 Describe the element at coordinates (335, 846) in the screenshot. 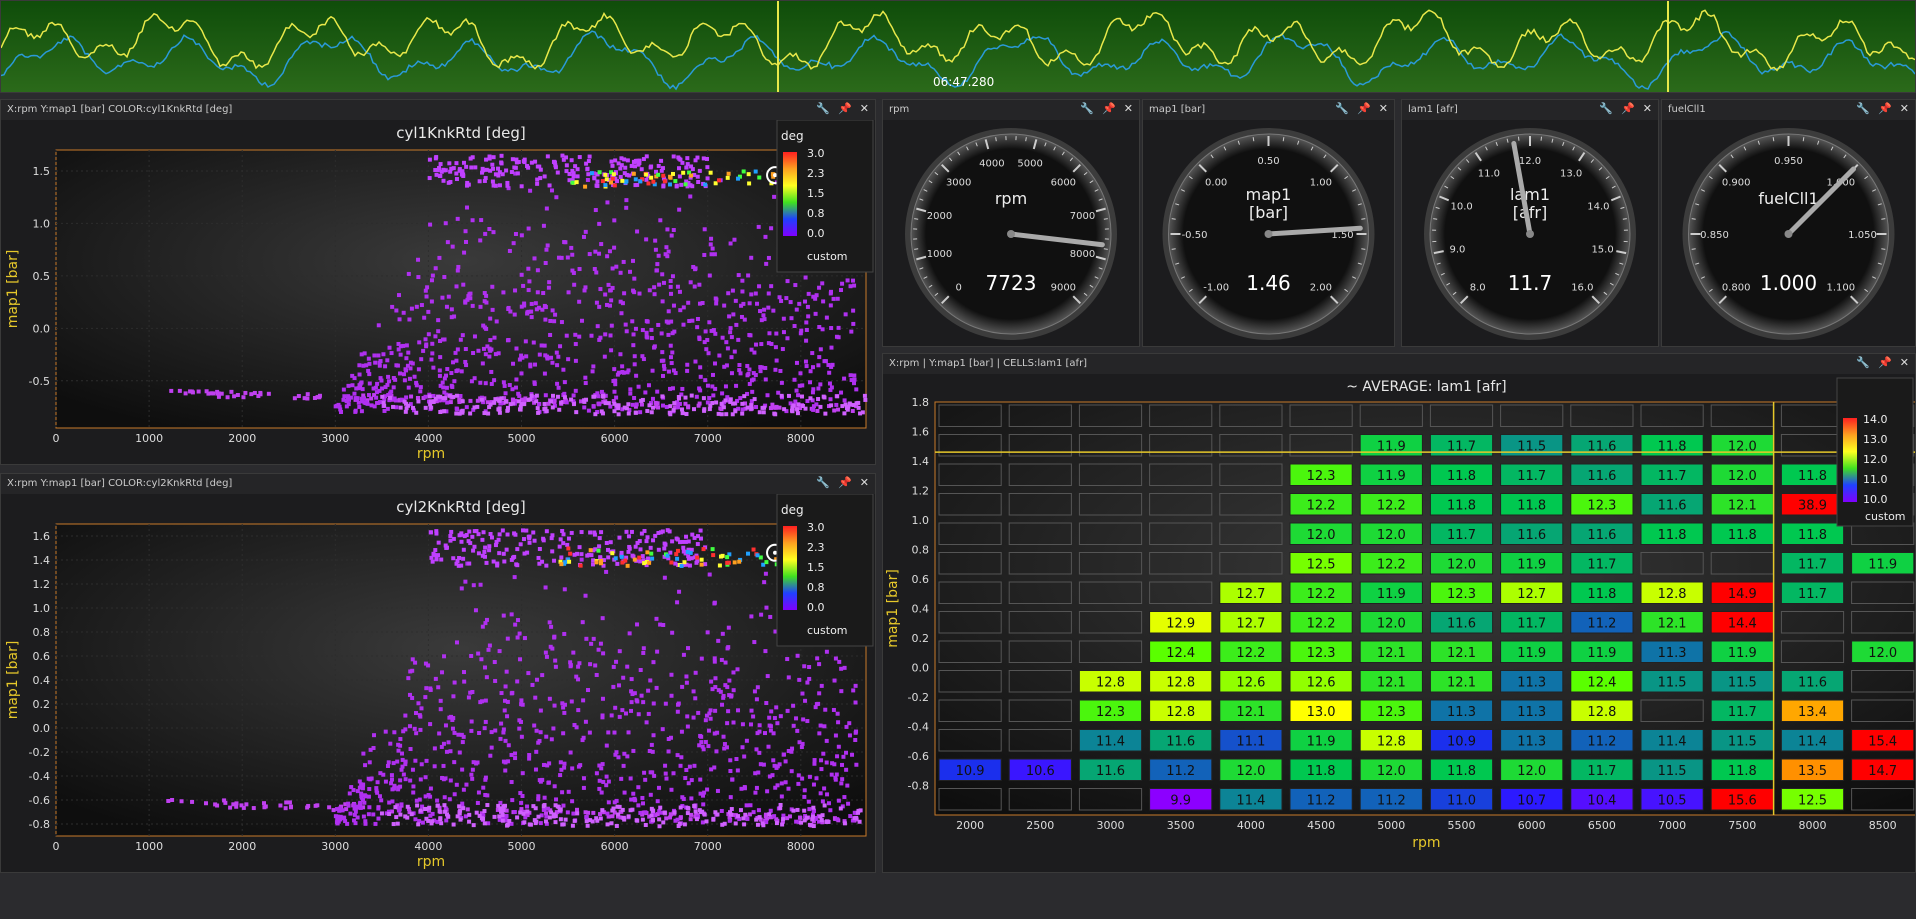

I see `x-tick-label: 3000` at that location.